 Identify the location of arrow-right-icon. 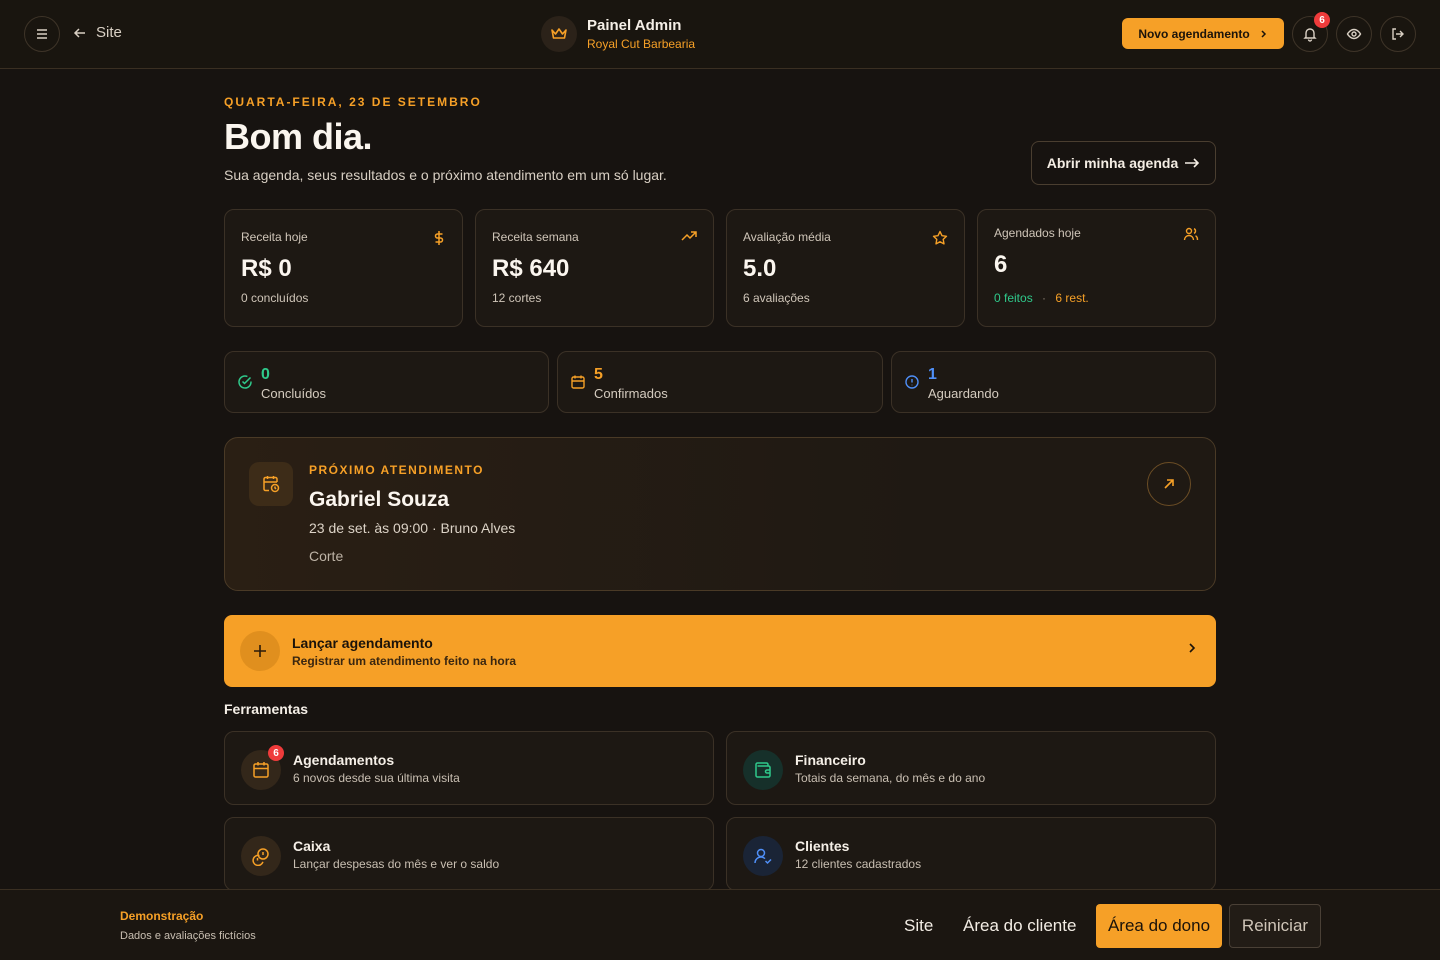
(1192, 163).